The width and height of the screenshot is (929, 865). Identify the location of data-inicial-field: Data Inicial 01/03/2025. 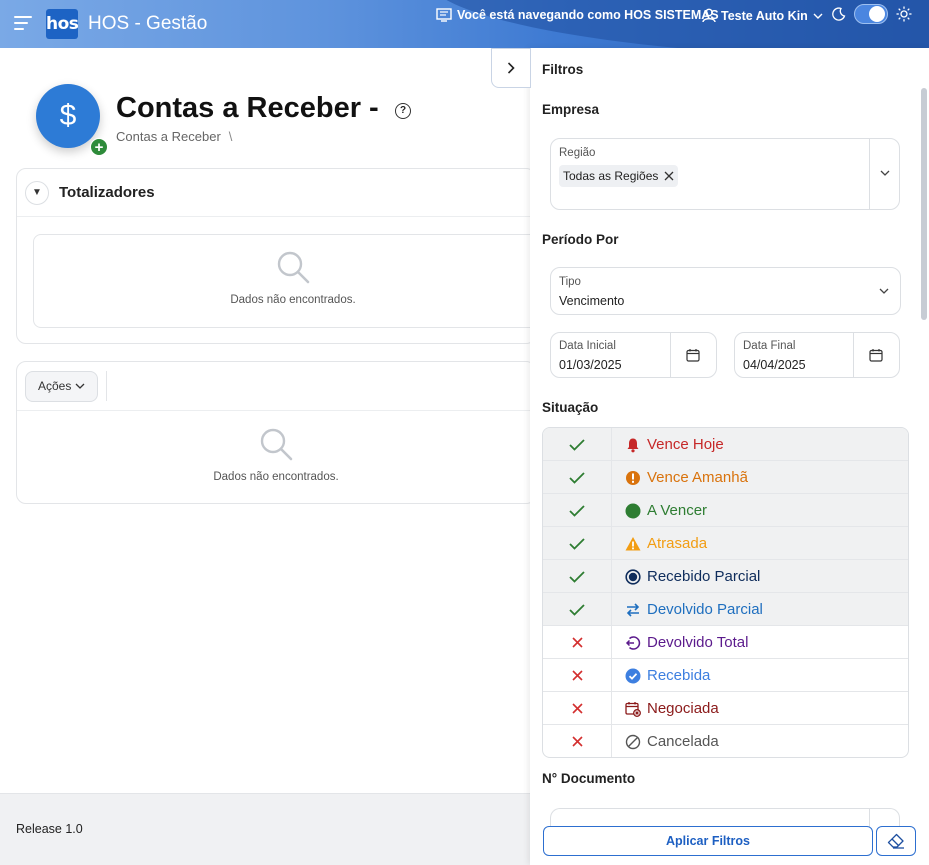
(633, 355).